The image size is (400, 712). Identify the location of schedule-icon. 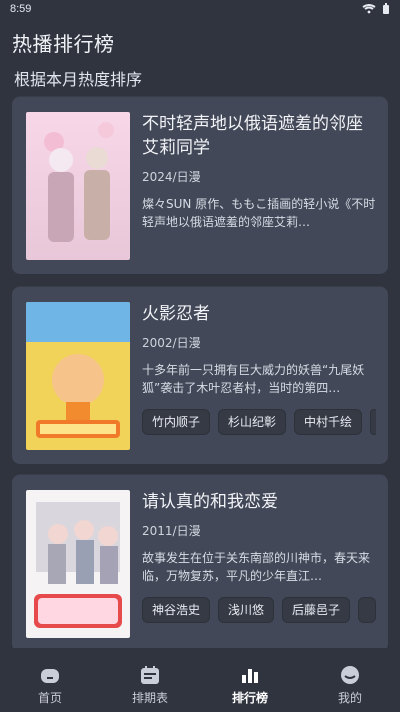
(150, 675).